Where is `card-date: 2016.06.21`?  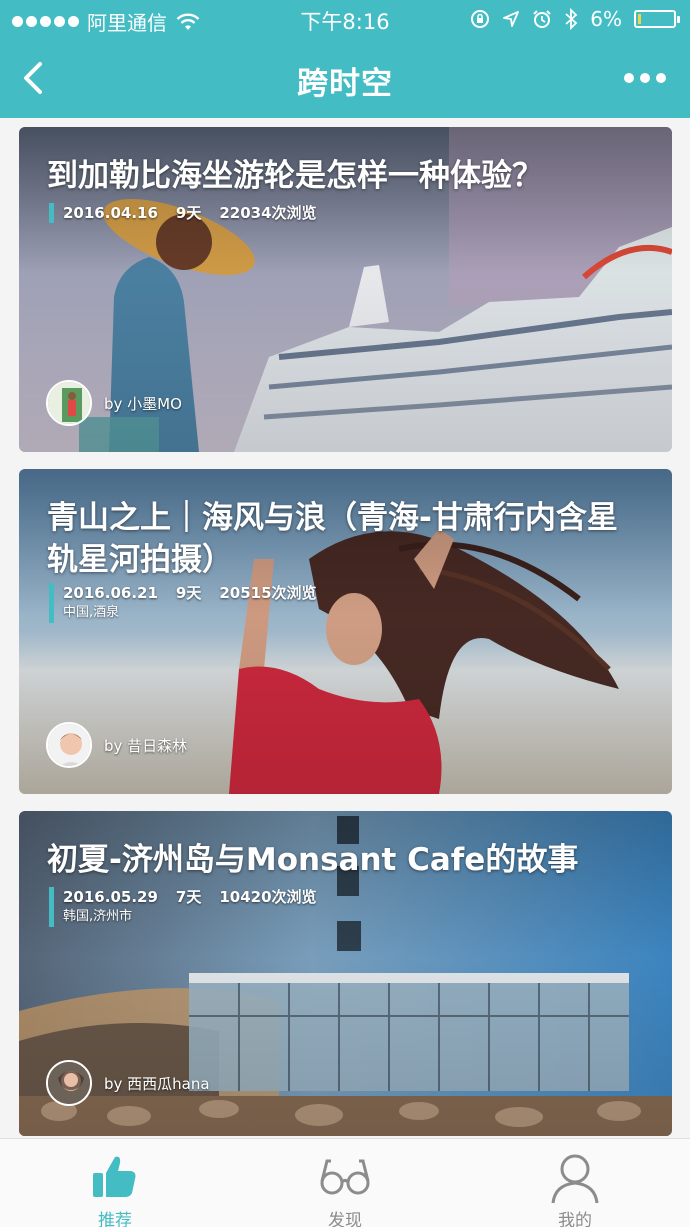 card-date: 2016.06.21 is located at coordinates (110, 593).